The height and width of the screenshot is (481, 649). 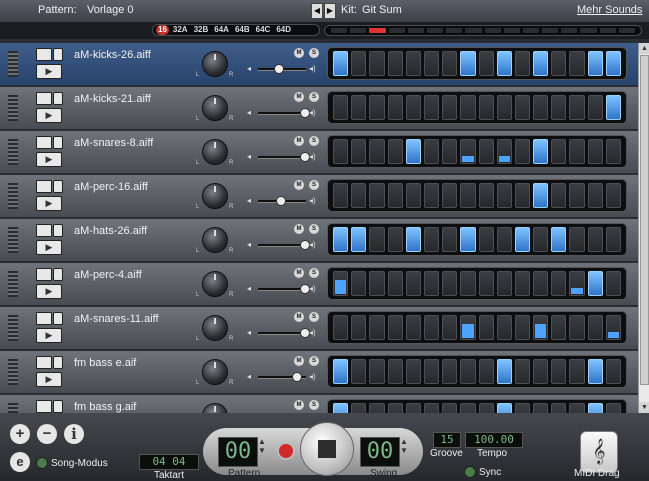 I want to click on scroll-up-arrow: ▲, so click(x=644, y=48).